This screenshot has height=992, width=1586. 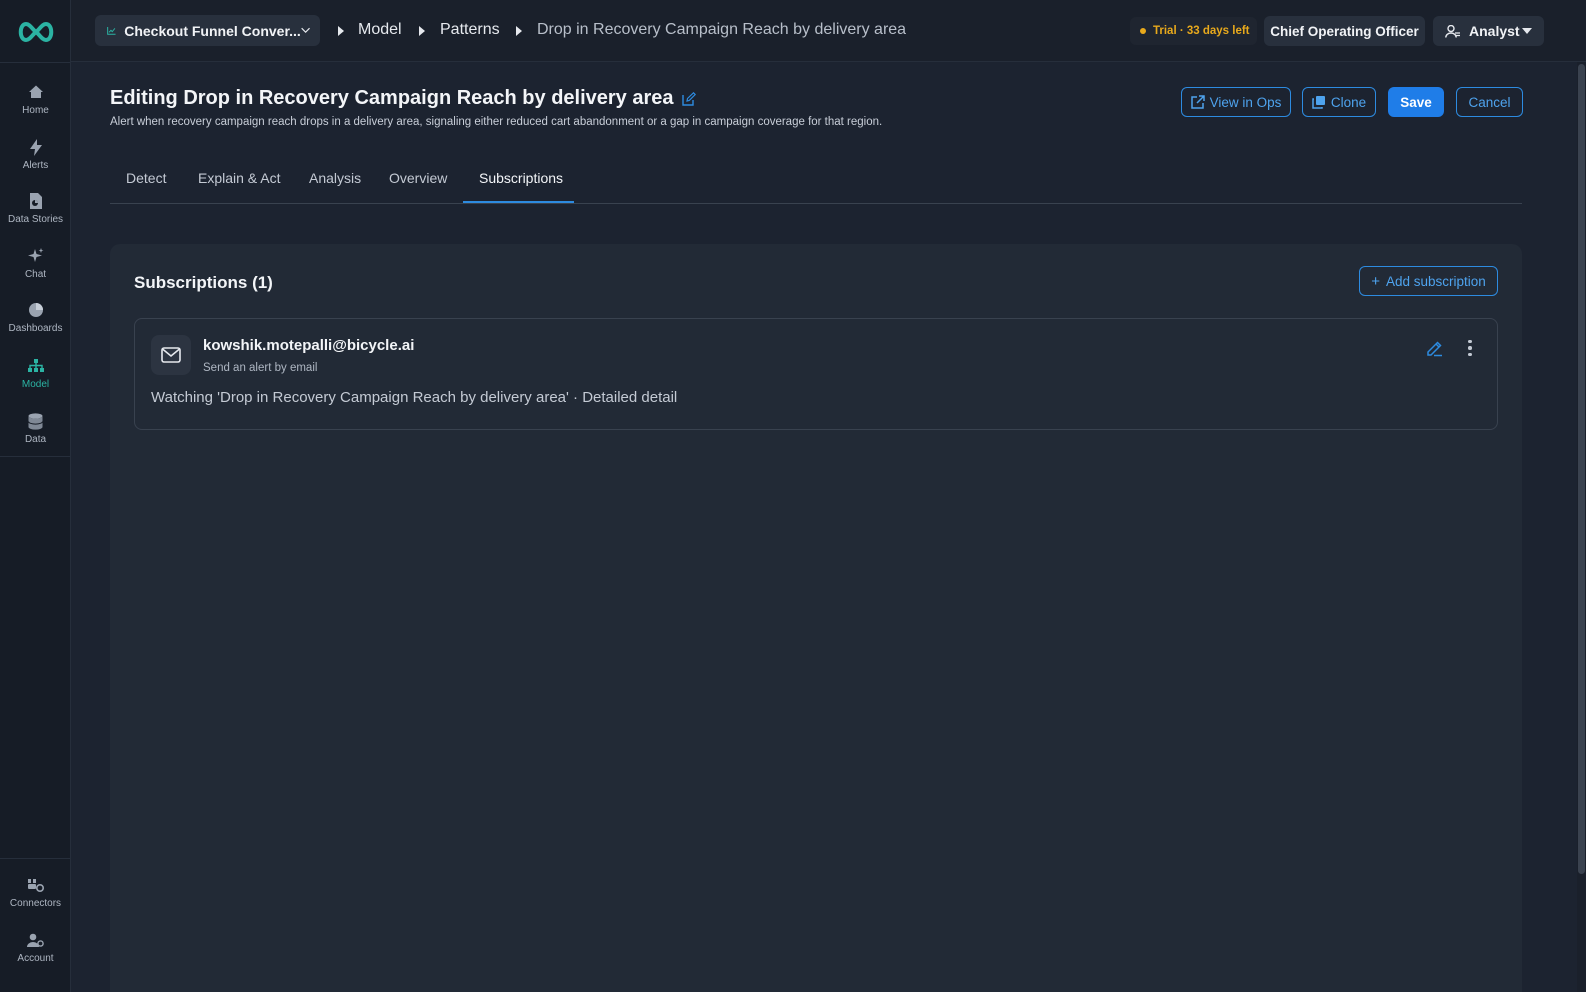 I want to click on more-options-icon, so click(x=1470, y=348).